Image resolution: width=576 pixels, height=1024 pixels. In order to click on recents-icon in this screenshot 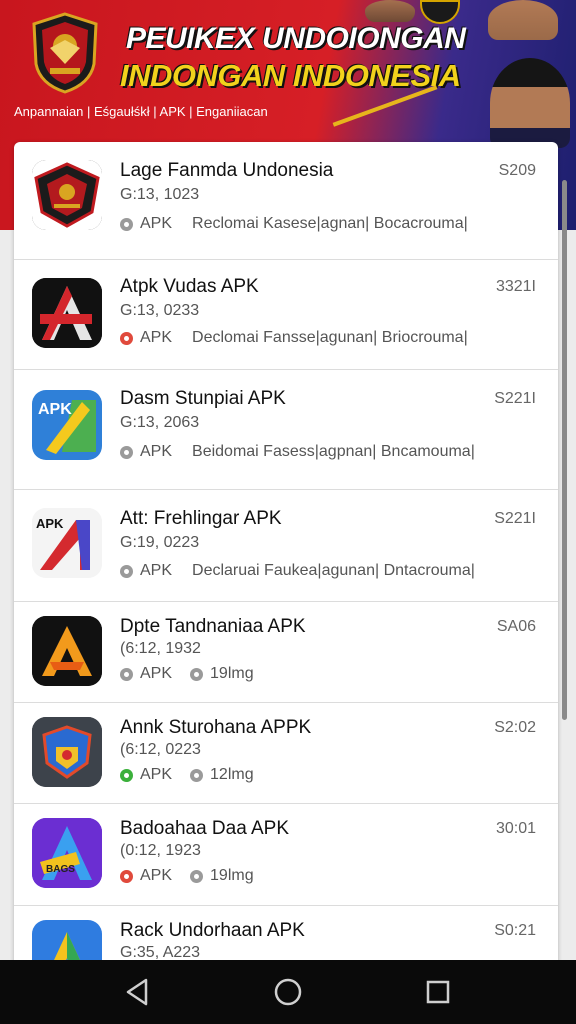, I will do `click(438, 992)`.